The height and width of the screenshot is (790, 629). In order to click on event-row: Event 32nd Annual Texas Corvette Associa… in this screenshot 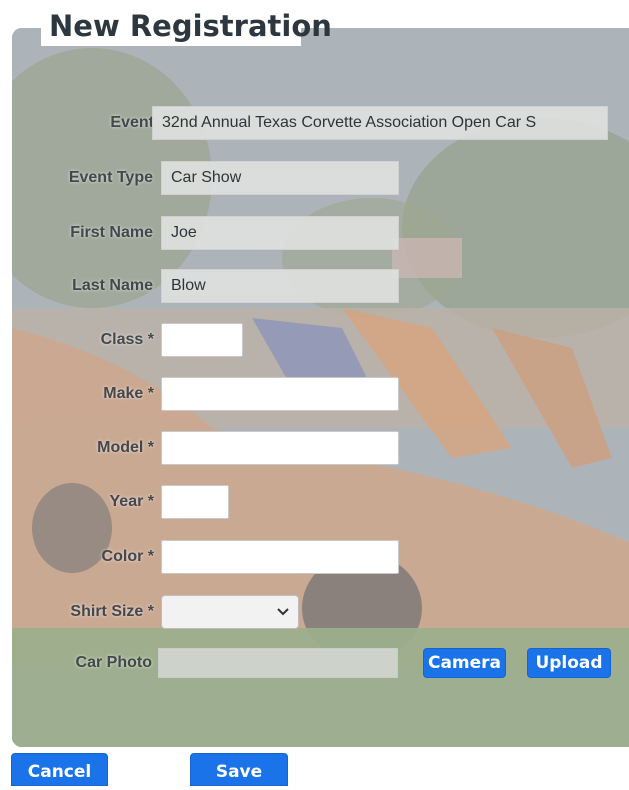, I will do `click(314, 123)`.